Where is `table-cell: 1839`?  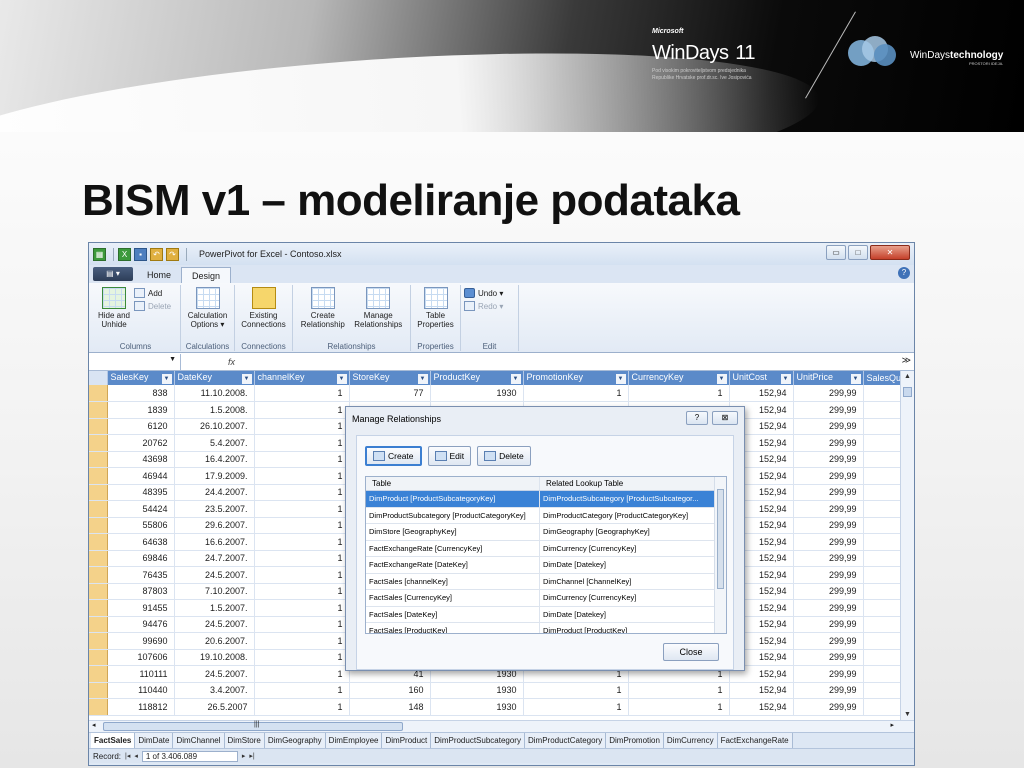
table-cell: 1839 is located at coordinates (141, 410).